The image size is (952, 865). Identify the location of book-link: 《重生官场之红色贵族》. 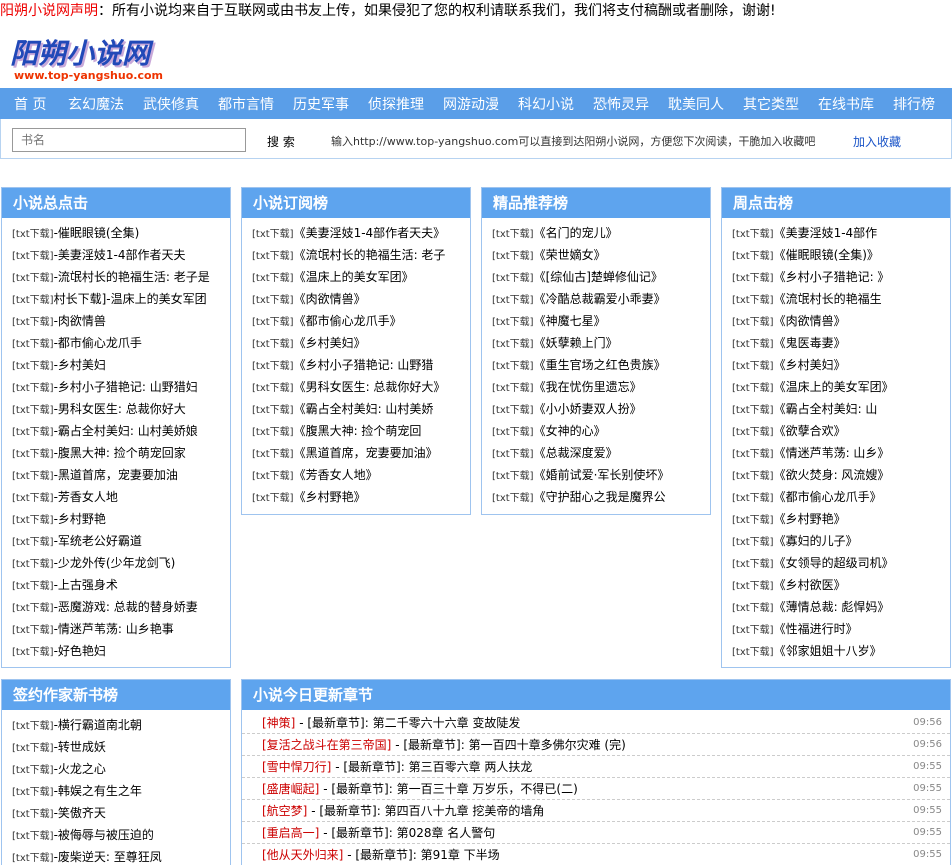
(600, 365).